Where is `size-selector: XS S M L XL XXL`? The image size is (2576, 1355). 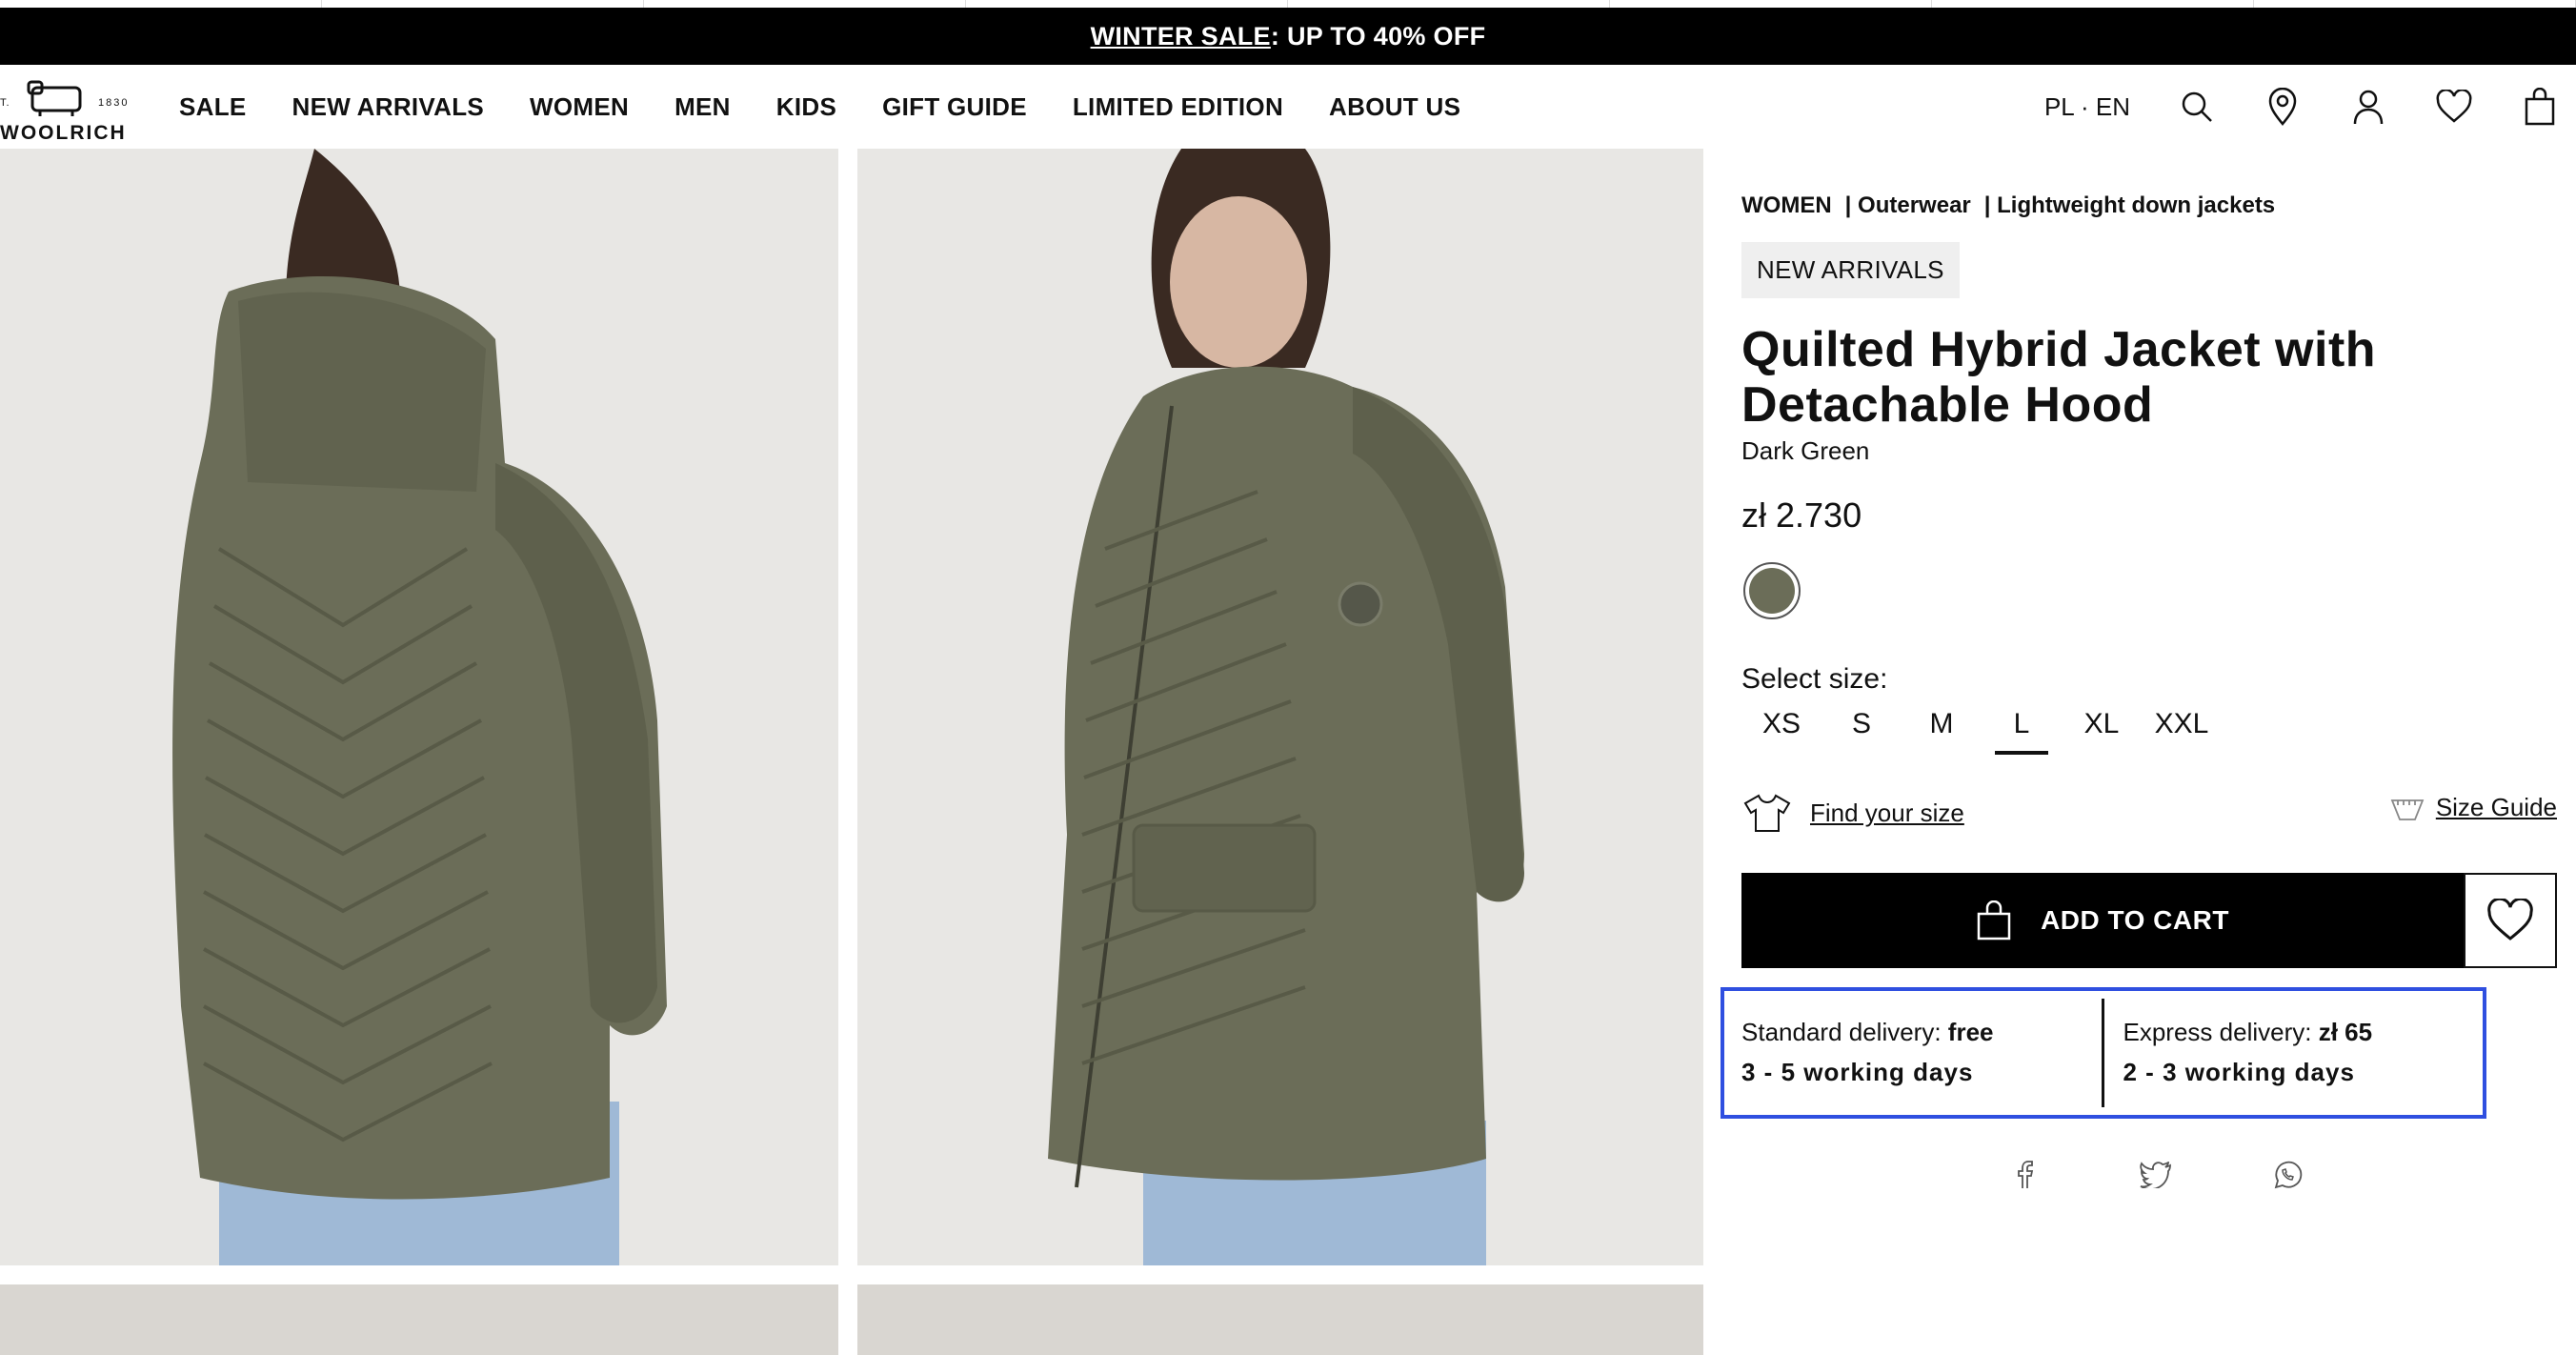 size-selector: XS S M L XL XXL is located at coordinates (1981, 729).